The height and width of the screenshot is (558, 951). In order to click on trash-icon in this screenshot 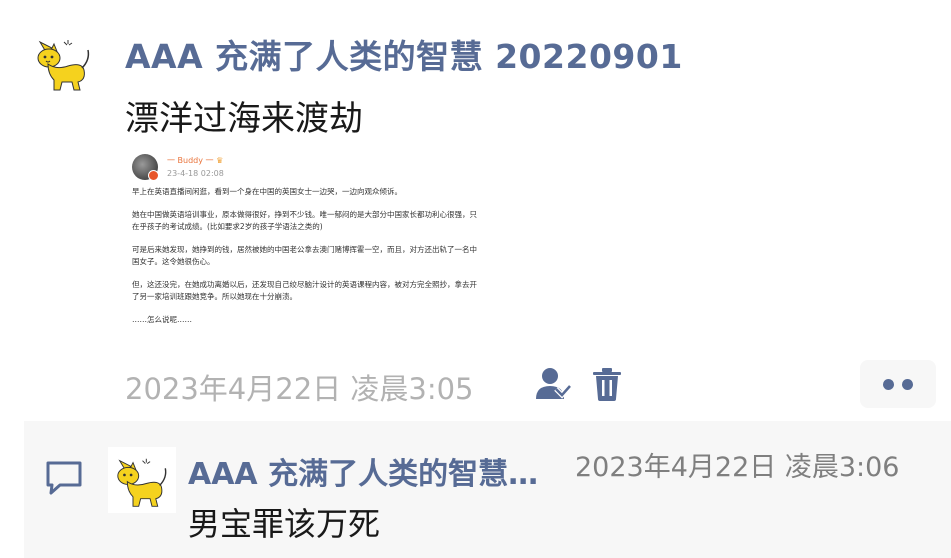, I will do `click(607, 384)`.